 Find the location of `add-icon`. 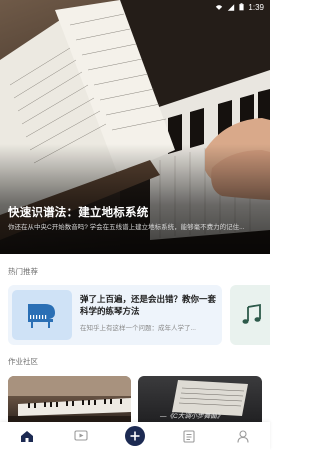

add-icon is located at coordinates (135, 436).